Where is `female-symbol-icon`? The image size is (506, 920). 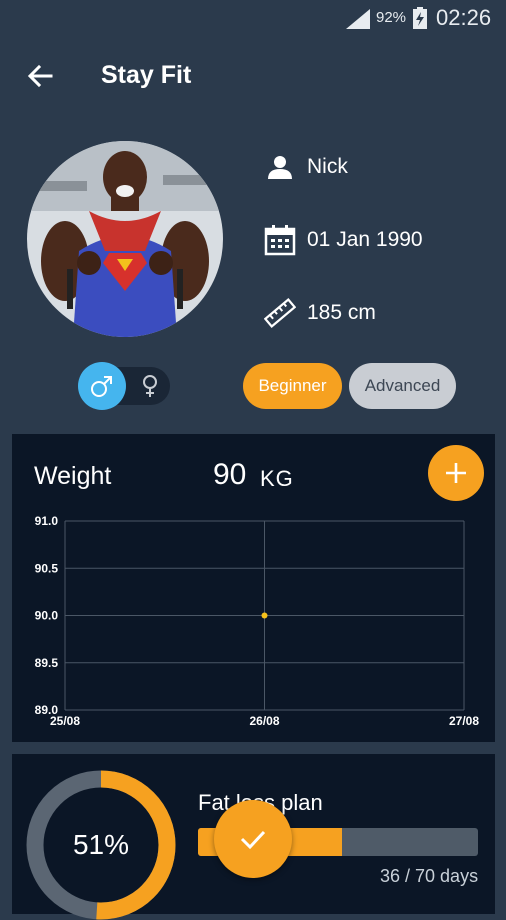 female-symbol-icon is located at coordinates (150, 386).